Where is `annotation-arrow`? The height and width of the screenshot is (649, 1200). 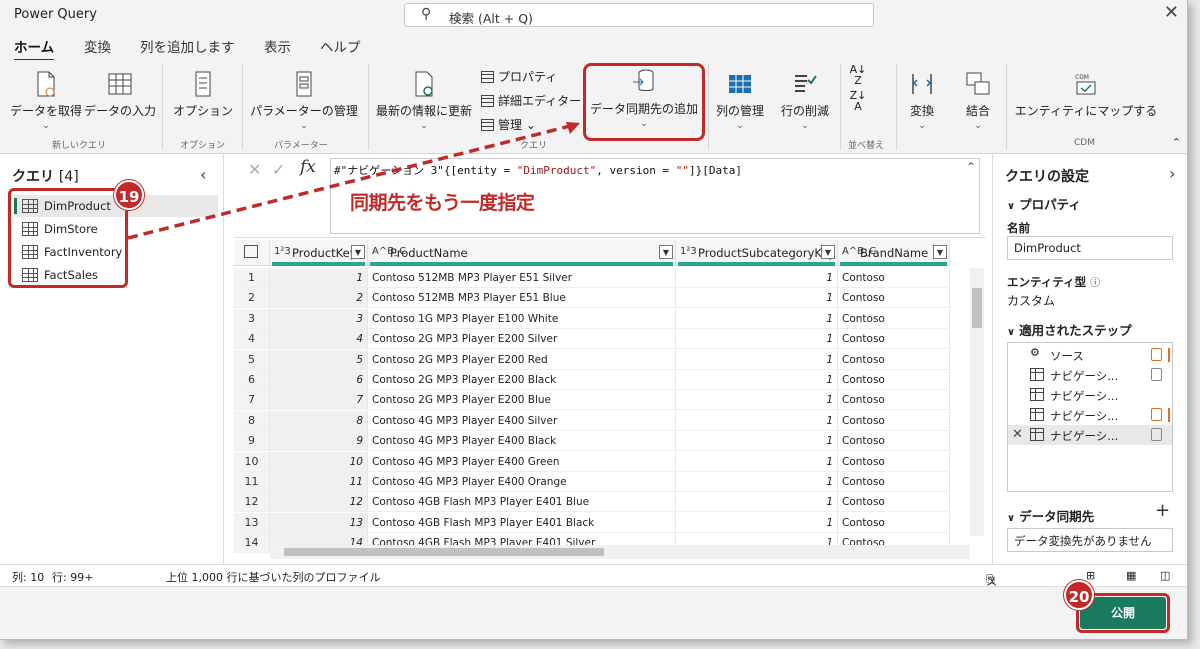
annotation-arrow is located at coordinates (353, 181).